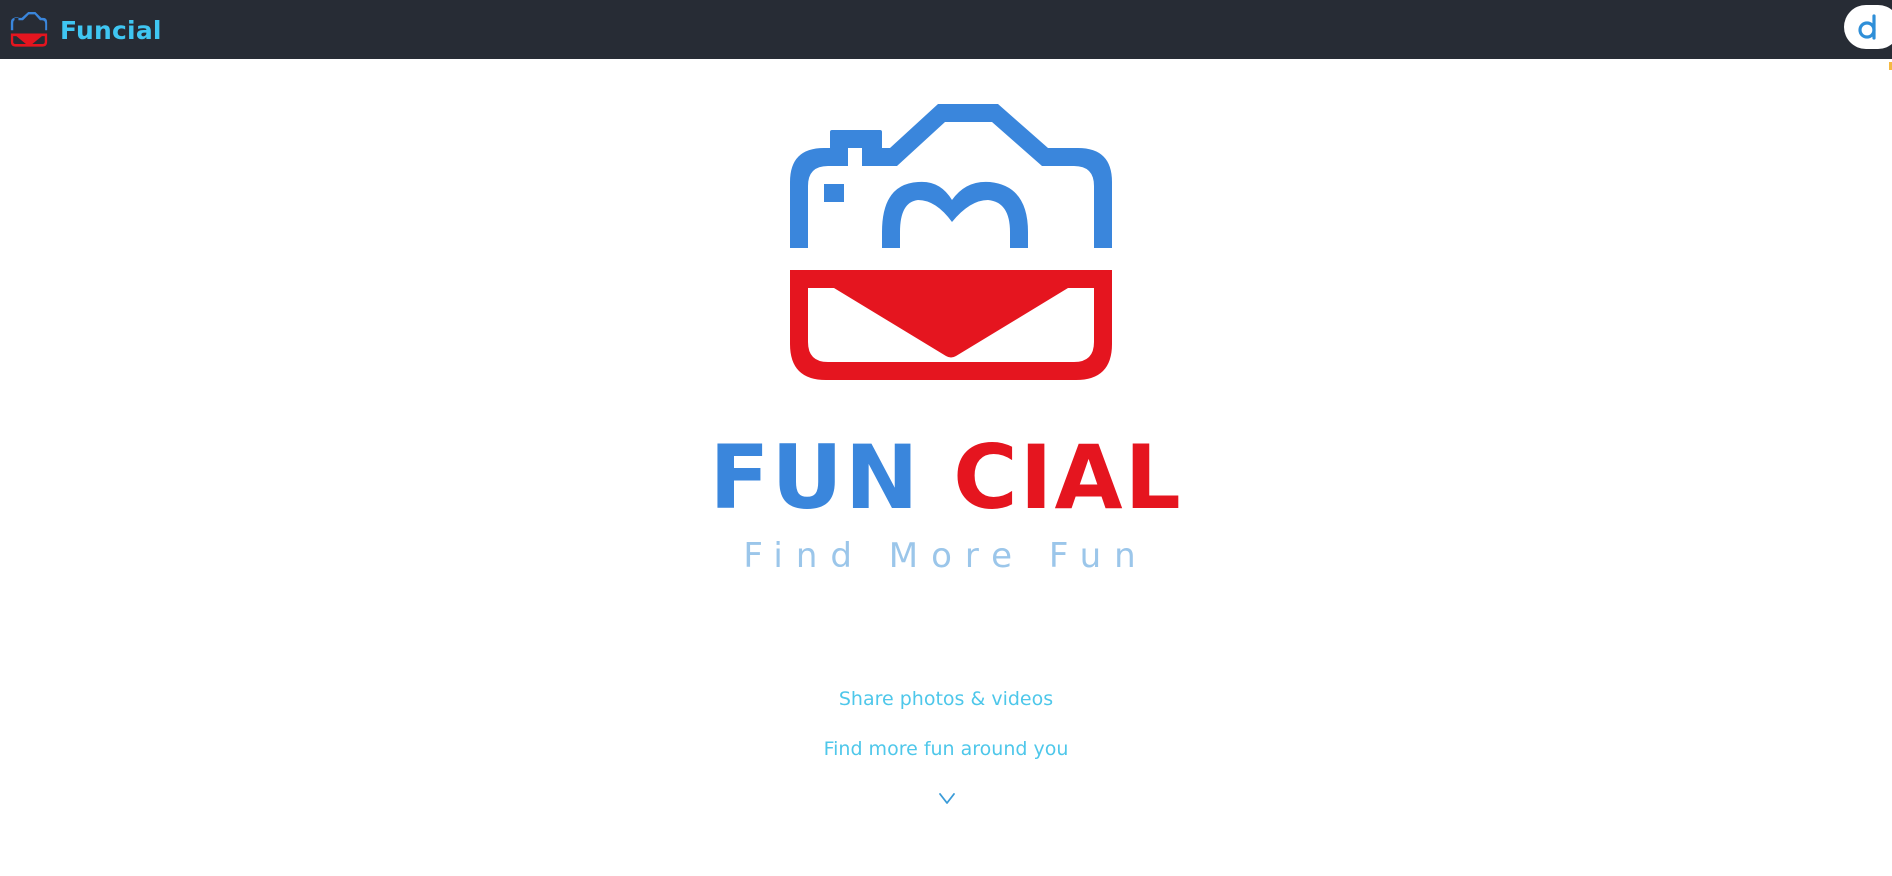 The image size is (1892, 876). What do you see at coordinates (946, 699) in the screenshot?
I see `feature-share-photos: Share photos & videos` at bounding box center [946, 699].